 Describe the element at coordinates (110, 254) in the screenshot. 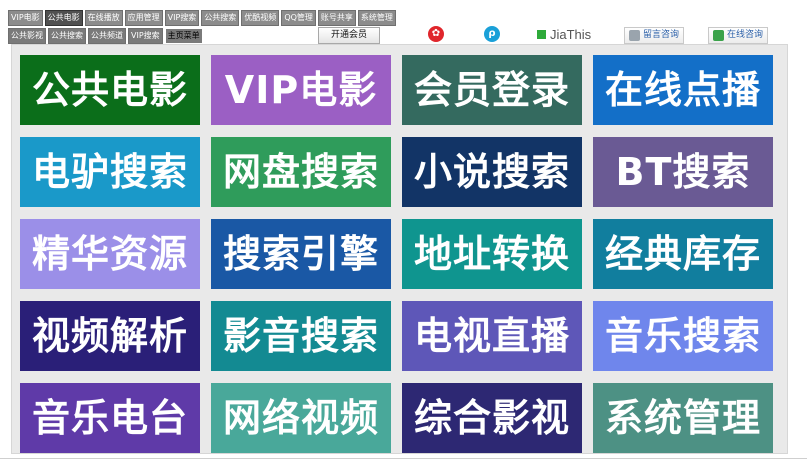

I see `menu-tile: 精华资源` at that location.